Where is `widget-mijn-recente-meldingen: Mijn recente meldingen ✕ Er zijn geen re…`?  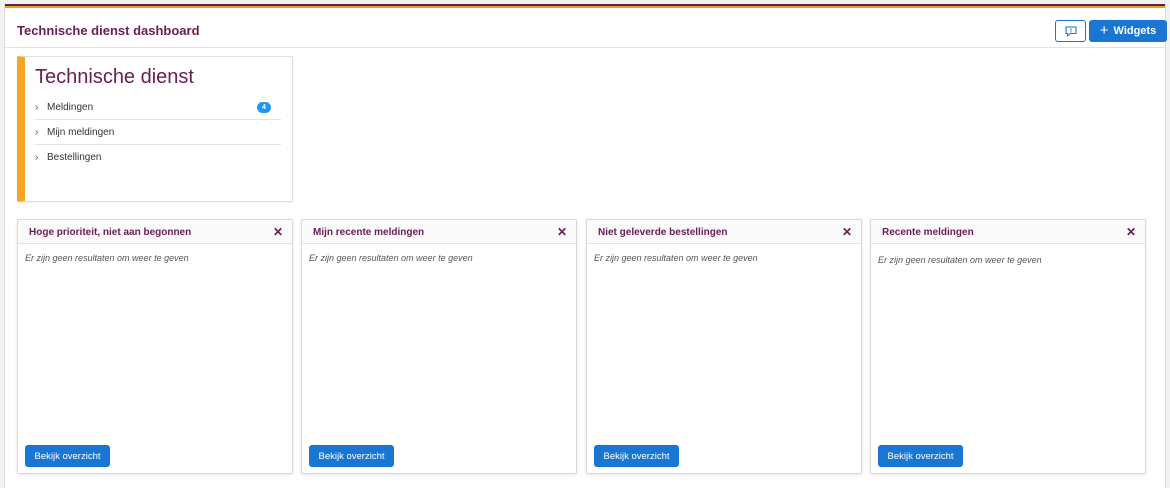 widget-mijn-recente-meldingen: Mijn recente meldingen ✕ Er zijn geen re… is located at coordinates (439, 346).